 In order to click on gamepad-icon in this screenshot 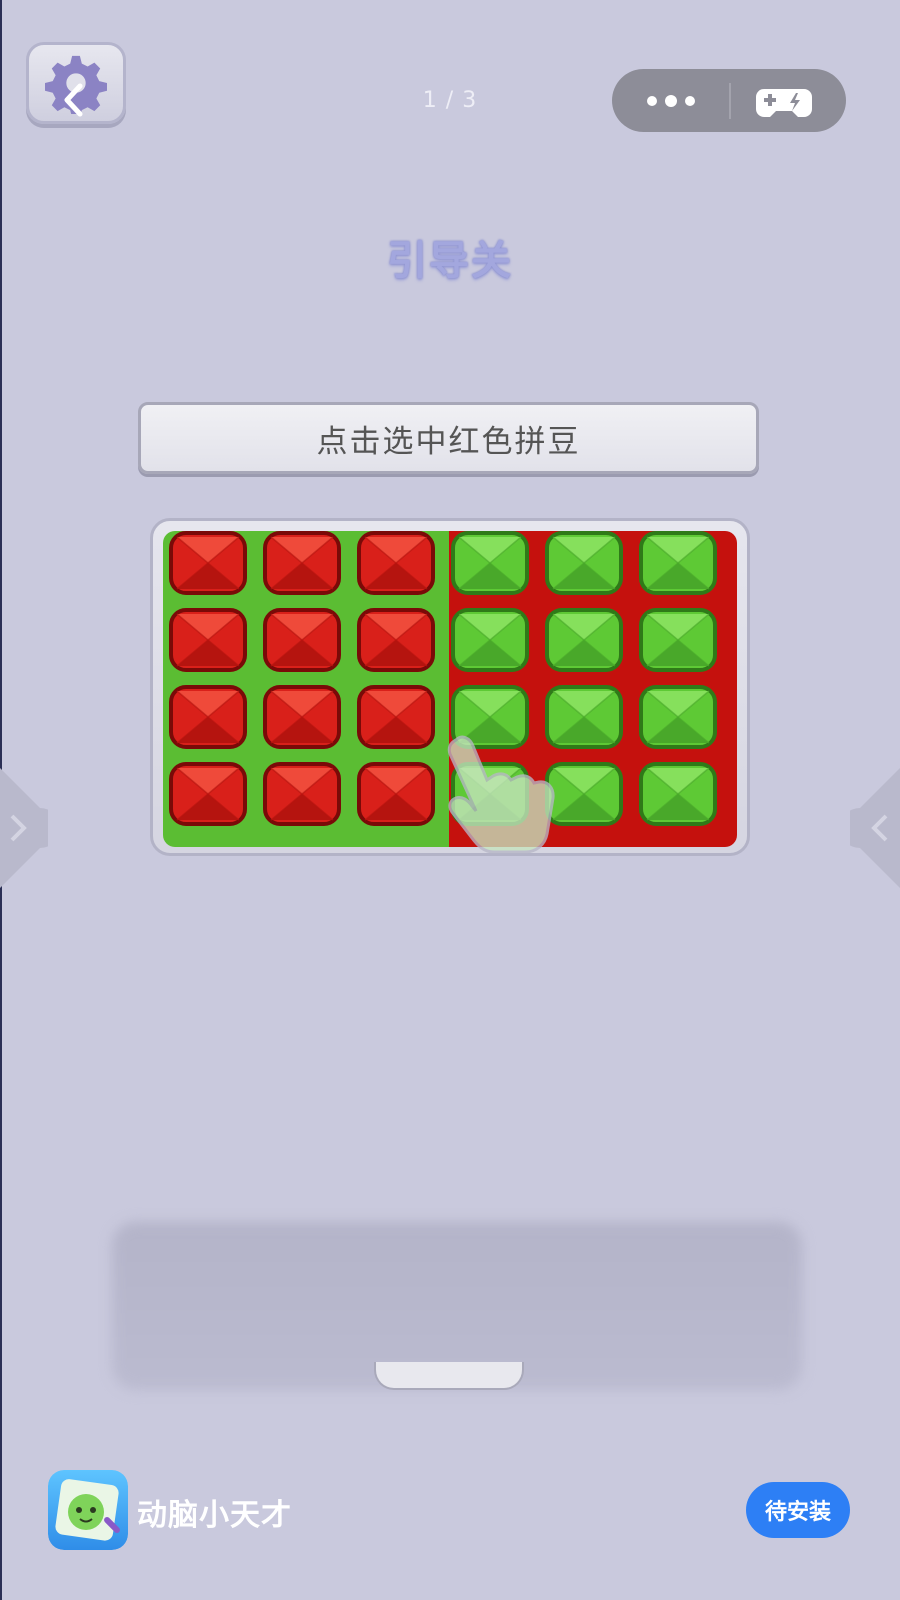, I will do `click(784, 101)`.